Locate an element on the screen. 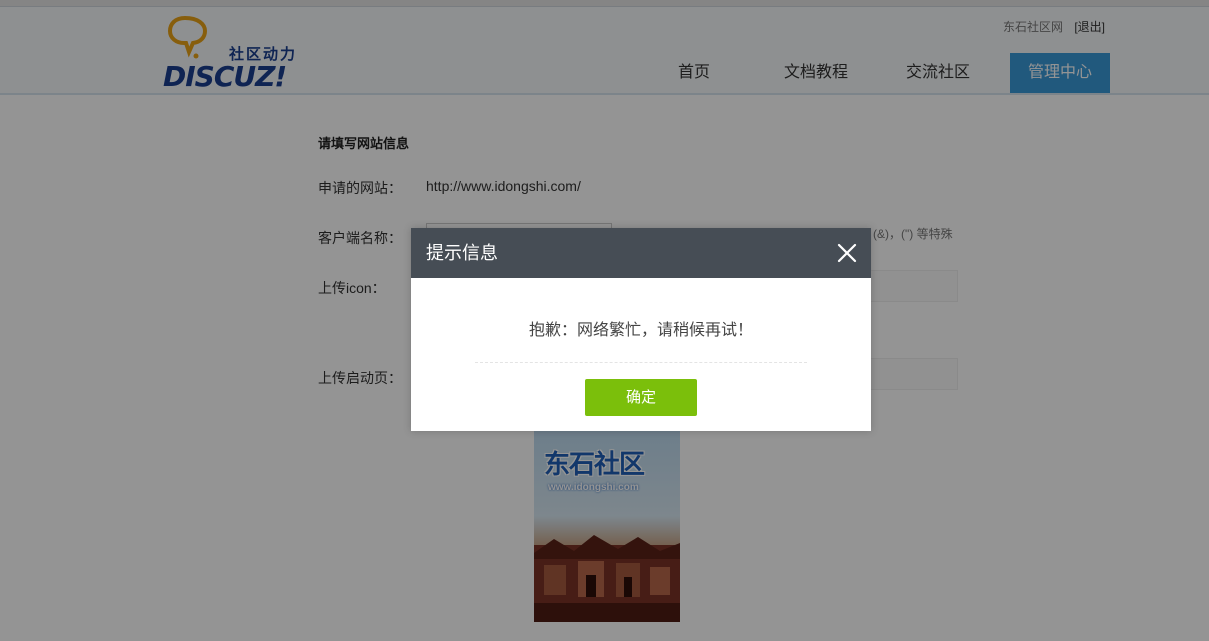  alert-dialog: 提示信息 抱歉：网络繁忙，请稍候再试！ 确定 is located at coordinates (641, 329).